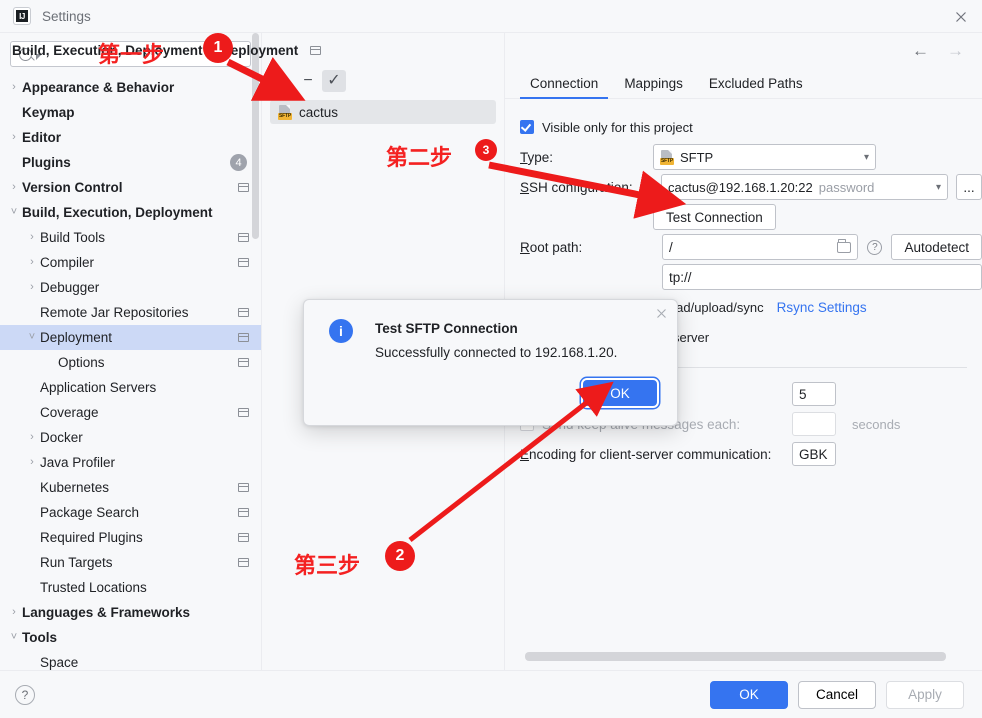 Image resolution: width=982 pixels, height=718 pixels. I want to click on intellij-idea-logo-icon, so click(22, 16).